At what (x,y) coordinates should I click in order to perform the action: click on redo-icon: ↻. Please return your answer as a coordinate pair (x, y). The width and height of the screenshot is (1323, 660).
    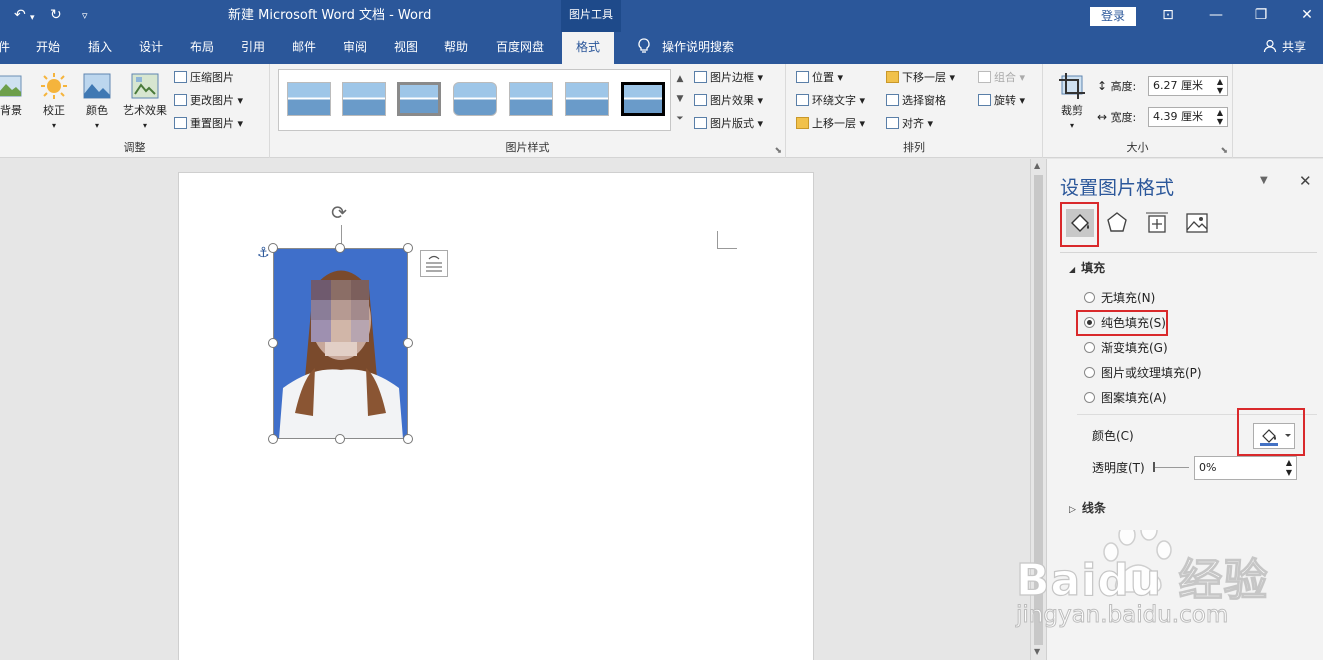
    Looking at the image, I should click on (56, 15).